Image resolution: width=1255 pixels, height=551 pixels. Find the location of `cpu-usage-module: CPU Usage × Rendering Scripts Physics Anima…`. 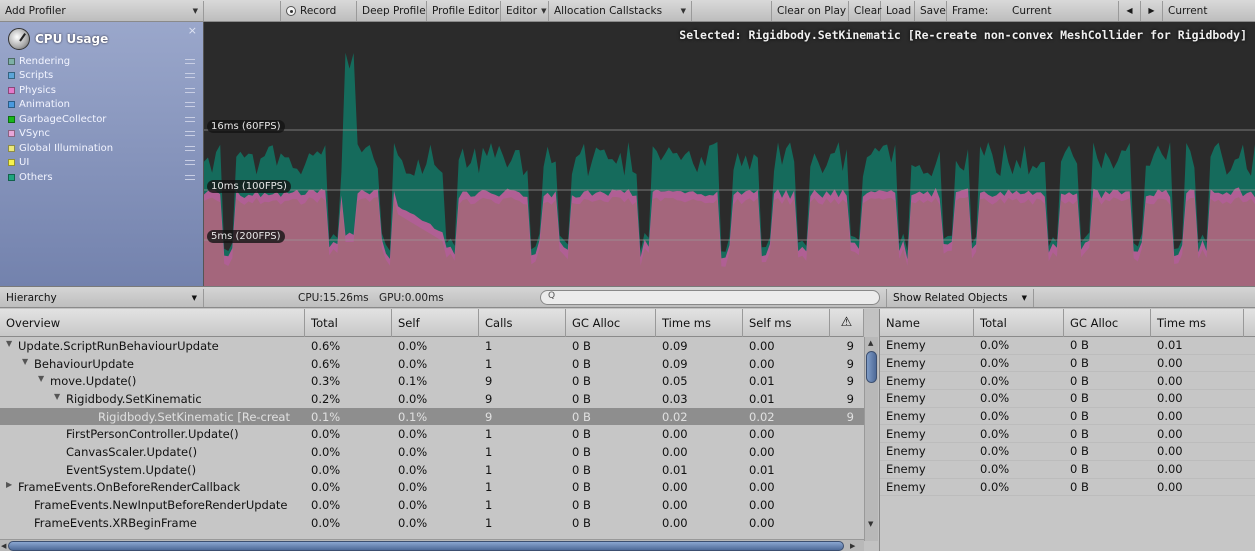

cpu-usage-module: CPU Usage × Rendering Scripts Physics Anima… is located at coordinates (102, 154).